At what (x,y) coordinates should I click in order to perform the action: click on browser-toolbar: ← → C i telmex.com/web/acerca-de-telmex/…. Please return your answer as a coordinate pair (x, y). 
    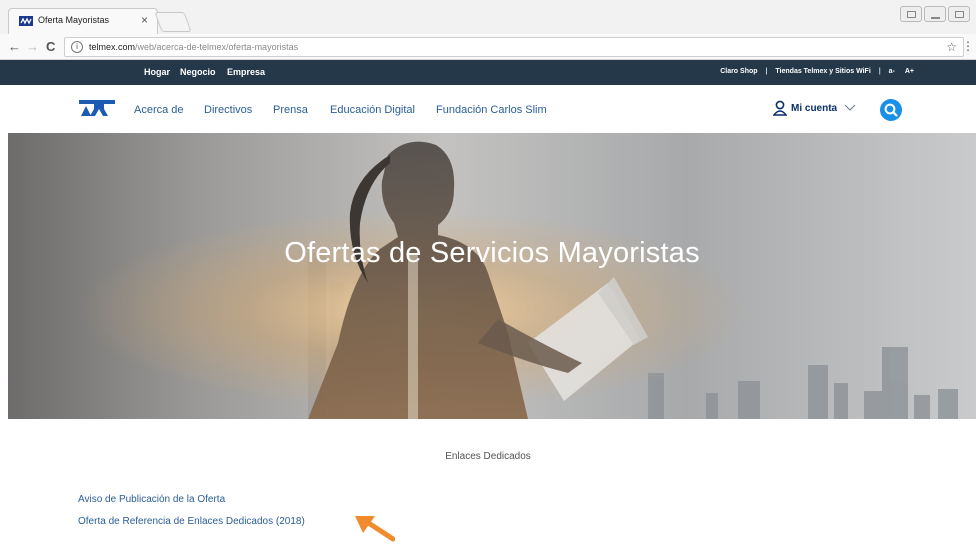
    Looking at the image, I should click on (488, 47).